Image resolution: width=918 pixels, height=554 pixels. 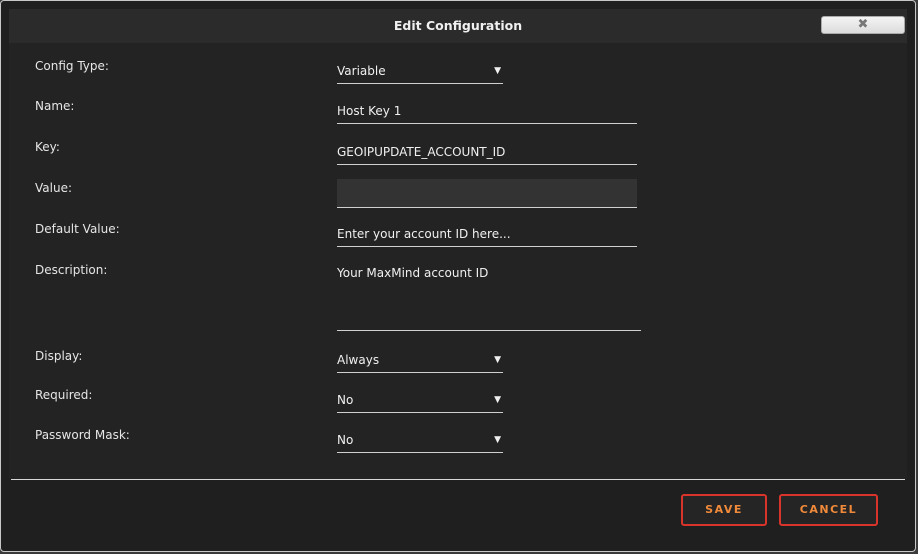 I want to click on dialog-titlebar: Edit Configuration ✖, so click(x=458, y=26).